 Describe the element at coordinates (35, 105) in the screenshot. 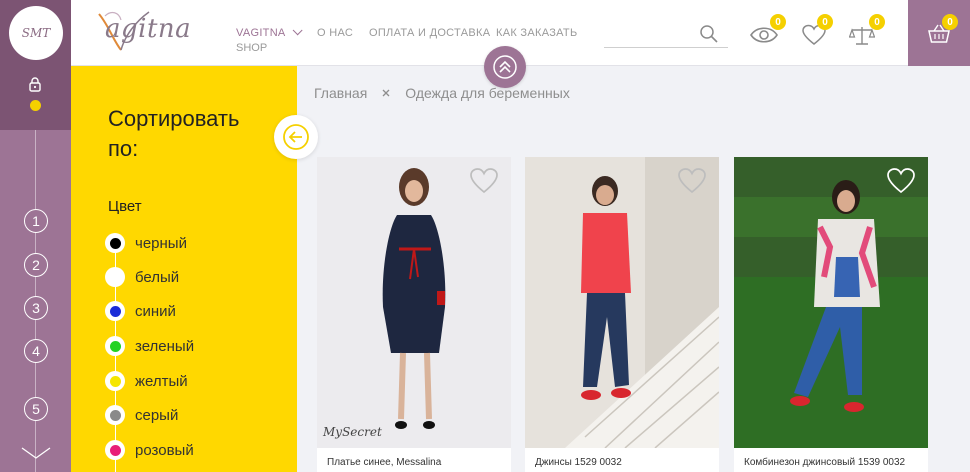

I see `status-dot` at that location.